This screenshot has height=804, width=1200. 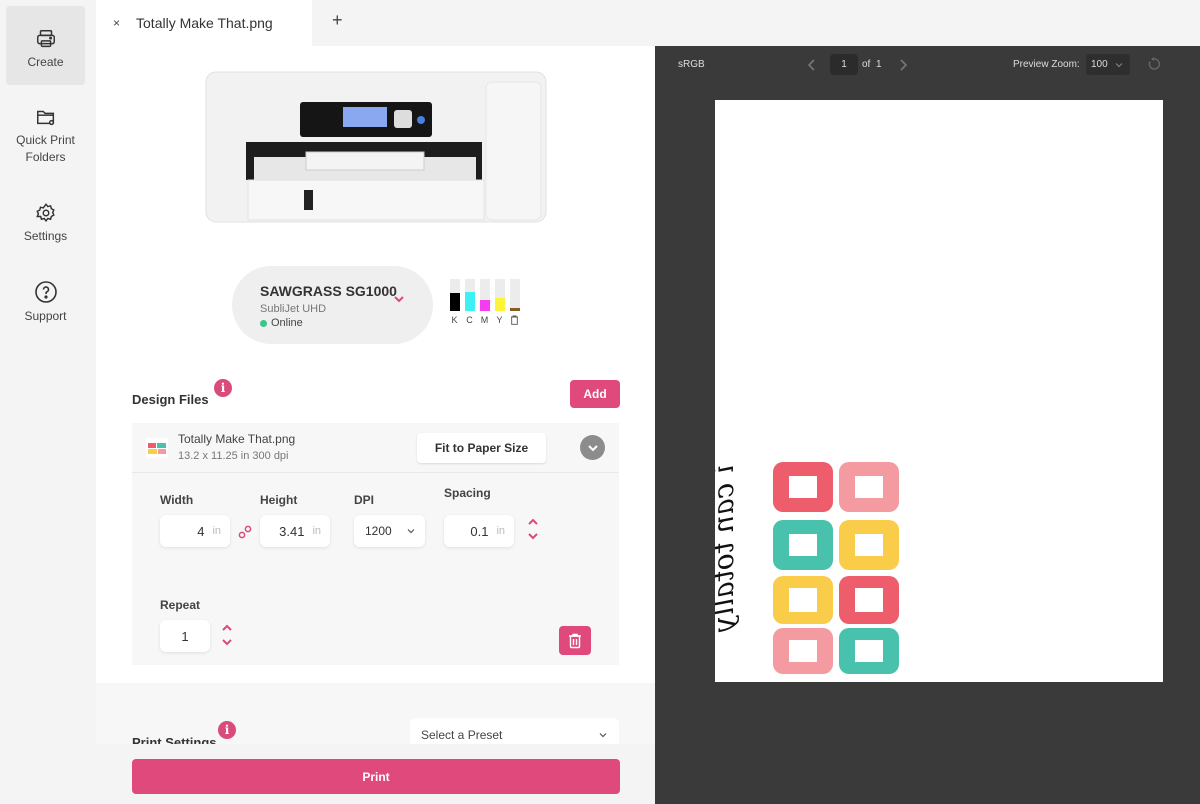 I want to click on sidebar-item-label: Quick Print Folders, so click(x=45, y=148).